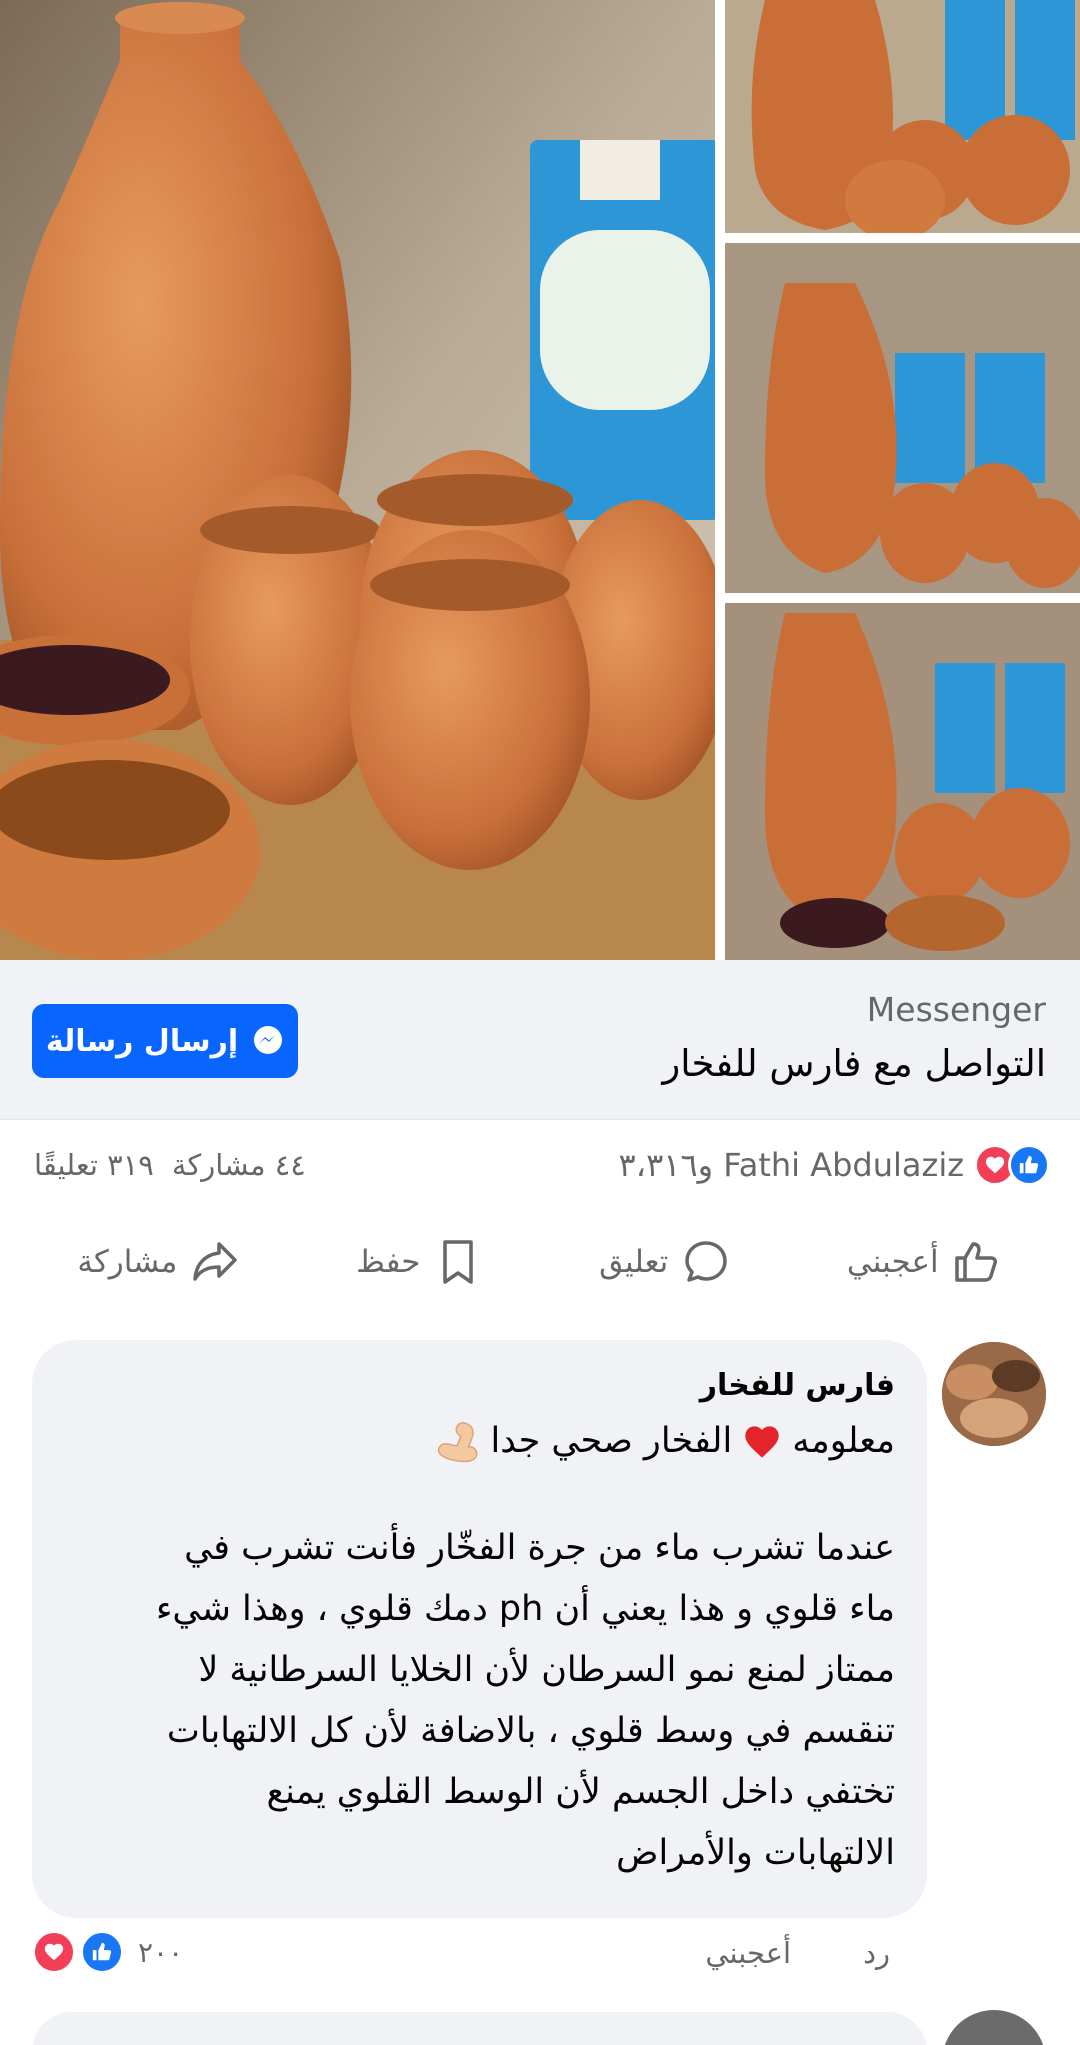  I want to click on comment-line1-end: الفخار صحي جدا, so click(611, 1441).